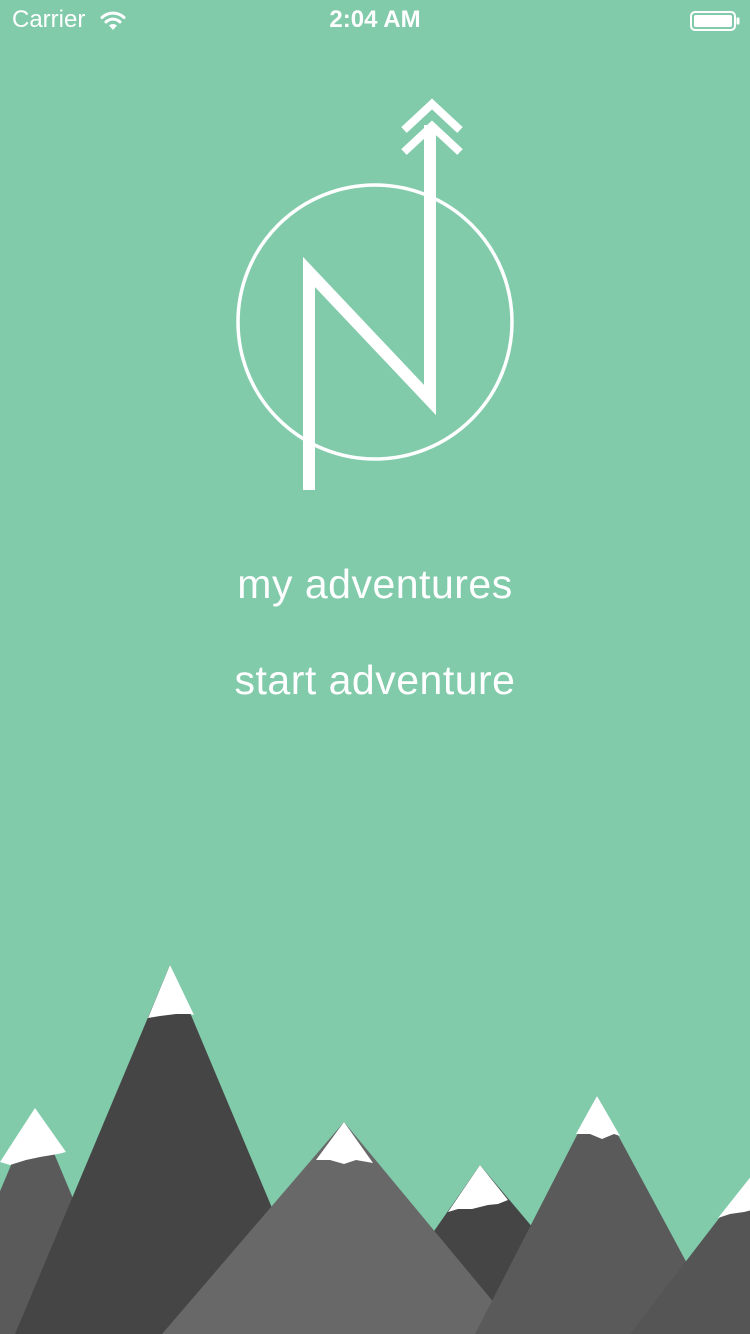  Describe the element at coordinates (375, 680) in the screenshot. I see `start-adventure-button: start adventure` at that location.